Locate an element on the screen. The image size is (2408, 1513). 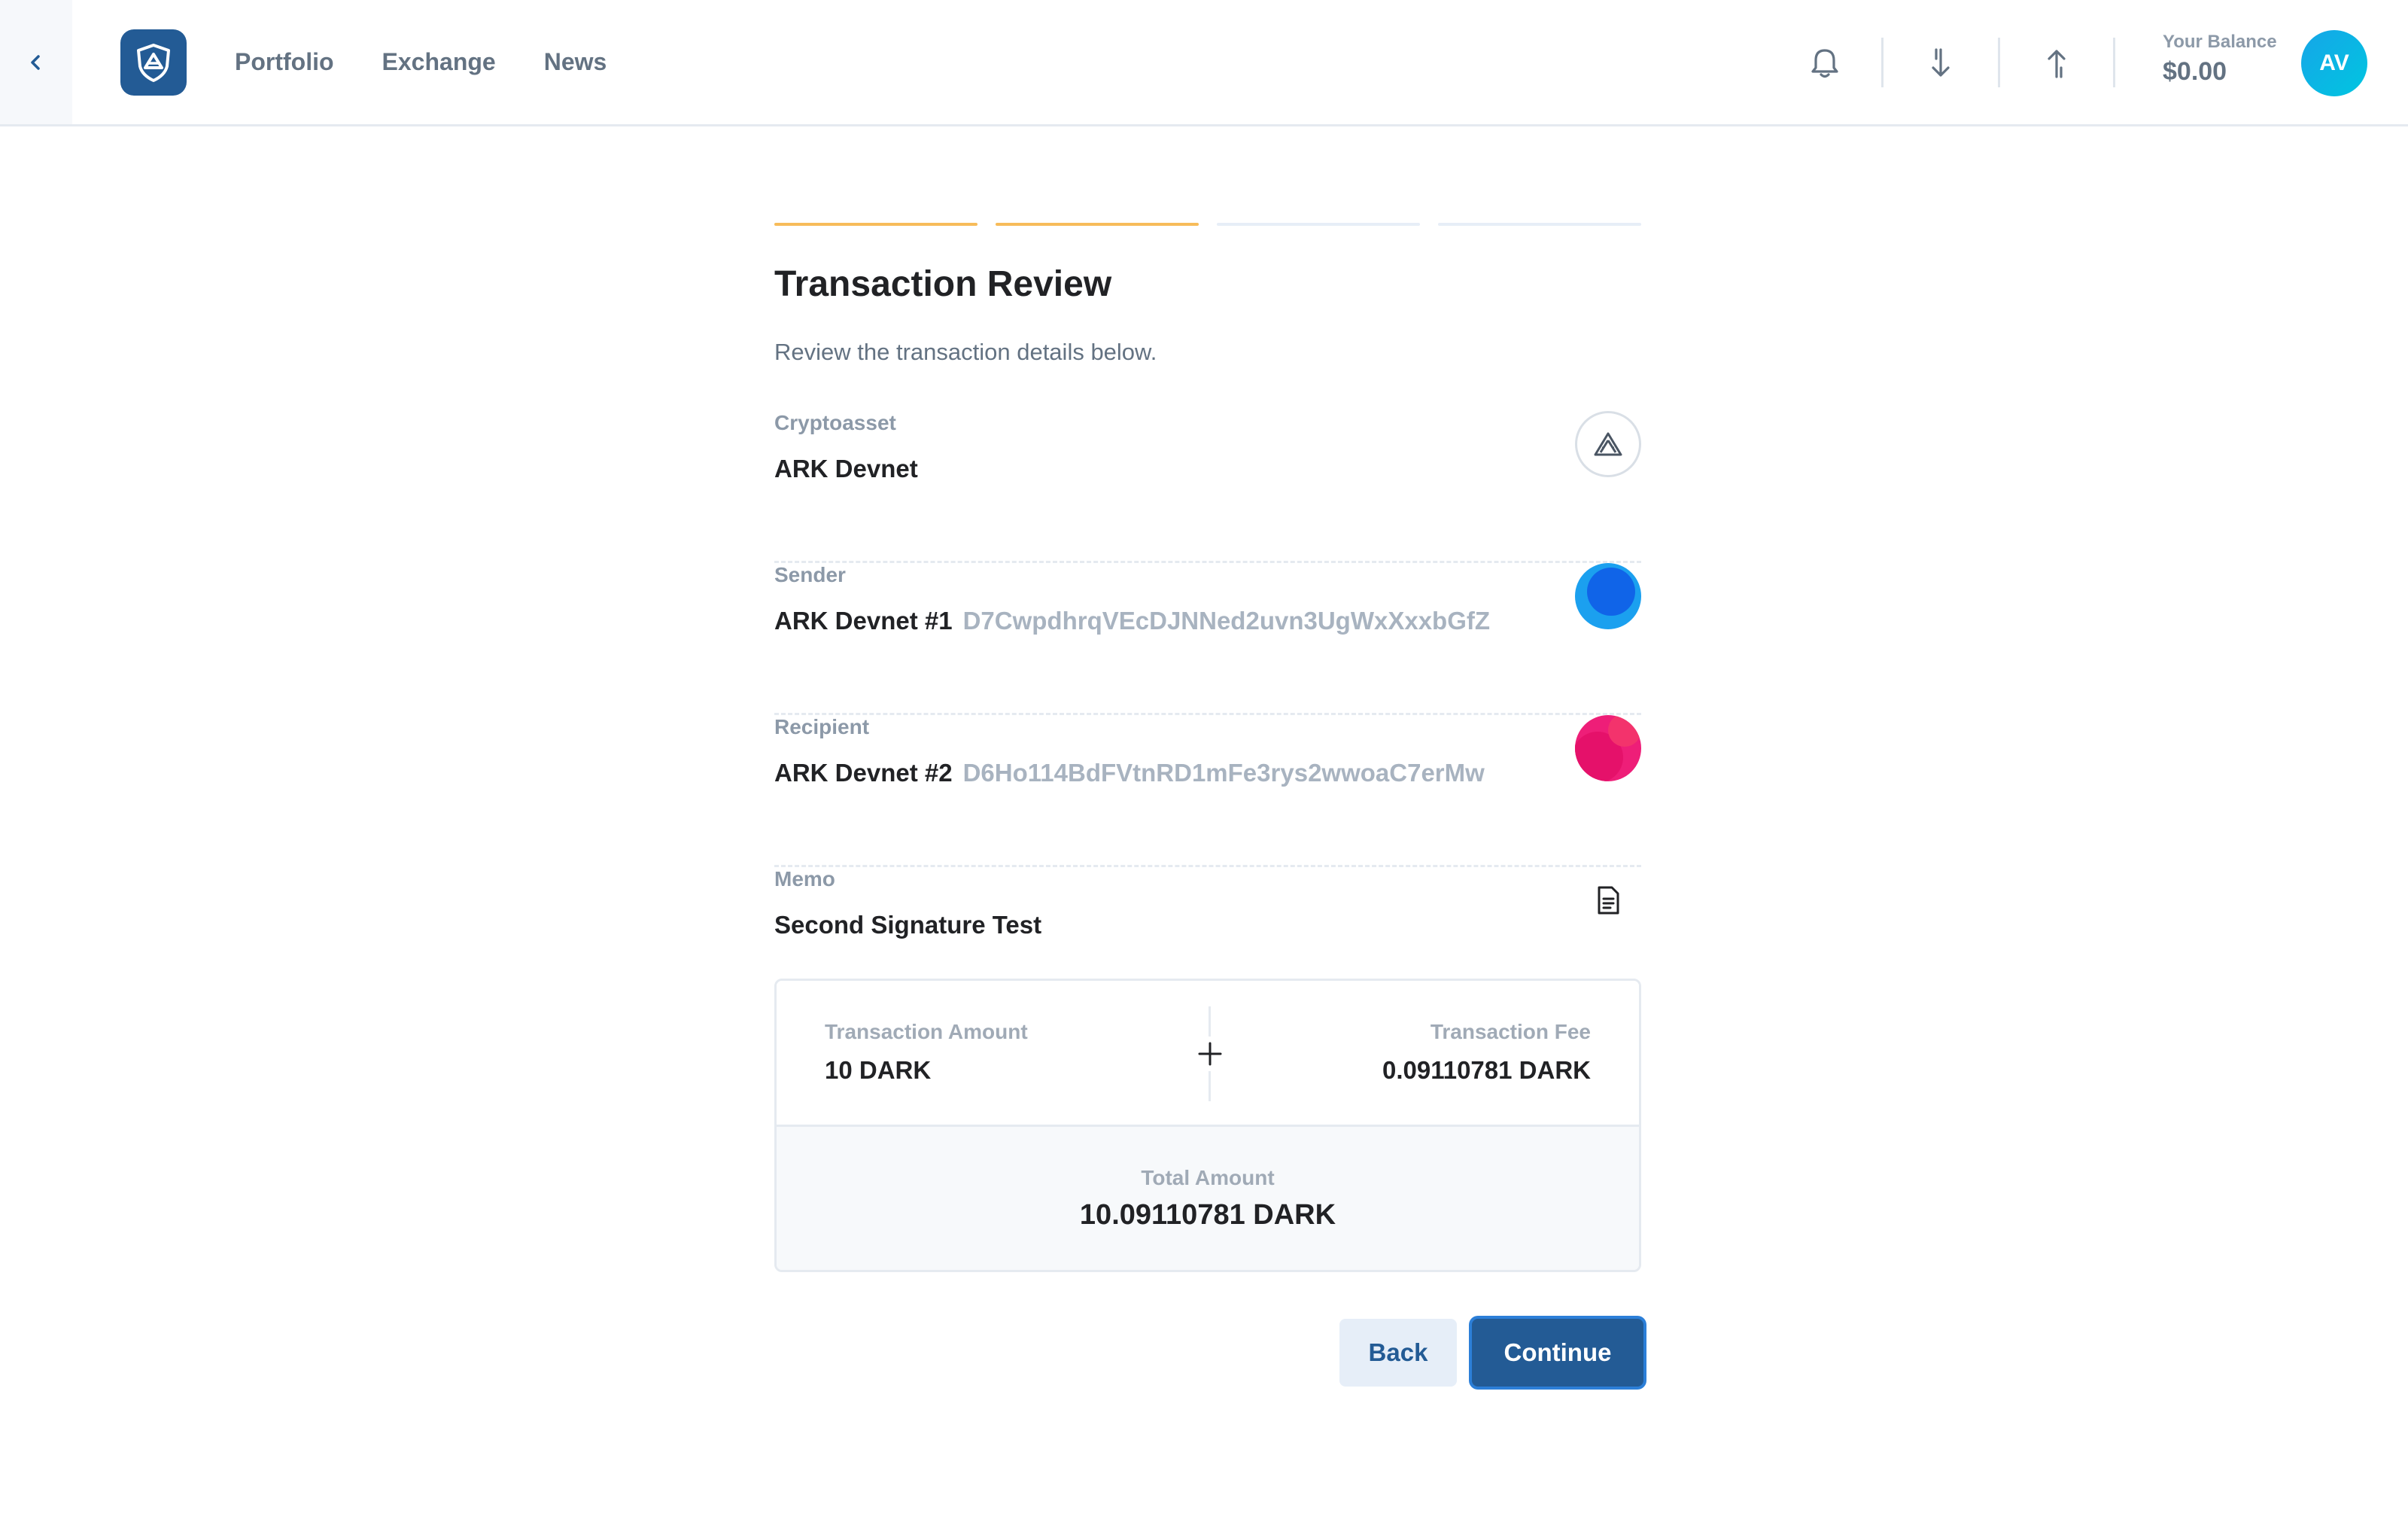
plus-icon is located at coordinates (1210, 1054).